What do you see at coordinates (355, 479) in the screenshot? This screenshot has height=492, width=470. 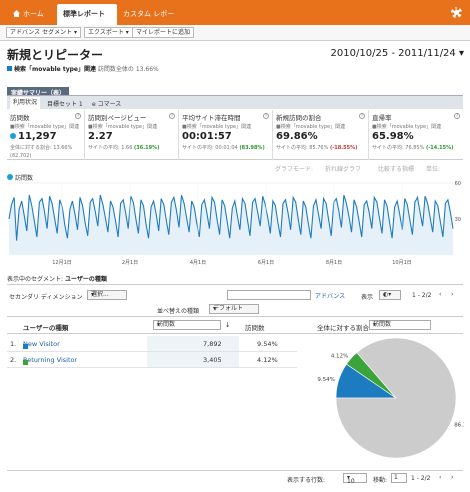 I see `rows-per-page-select: 10 ▾` at bounding box center [355, 479].